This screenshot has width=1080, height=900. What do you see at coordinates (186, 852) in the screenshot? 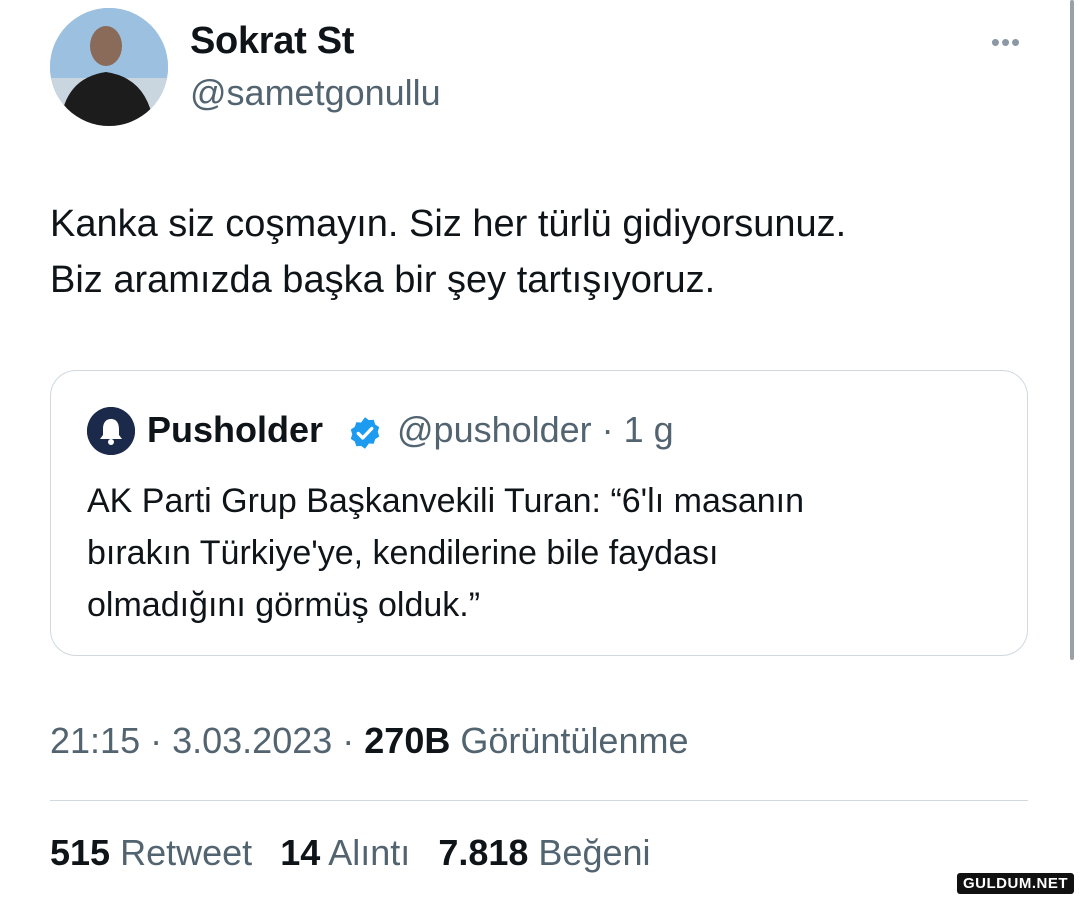
I see `retweets-label: Retweet` at bounding box center [186, 852].